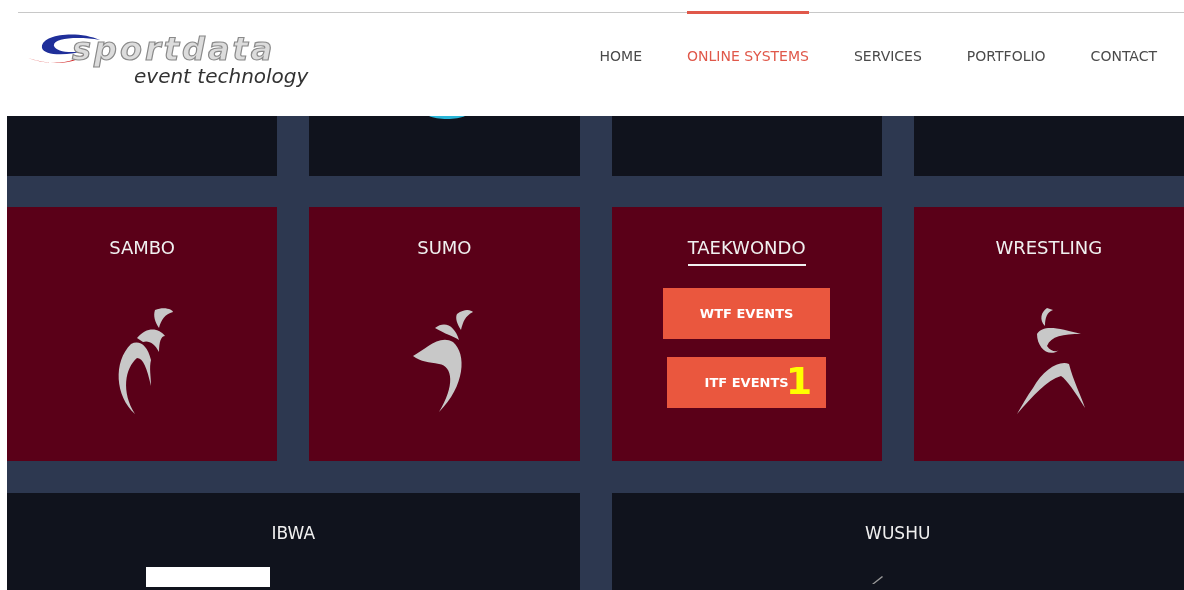 The height and width of the screenshot is (590, 1184). Describe the element at coordinates (142, 251) in the screenshot. I see `tile-title: SAMBO` at that location.